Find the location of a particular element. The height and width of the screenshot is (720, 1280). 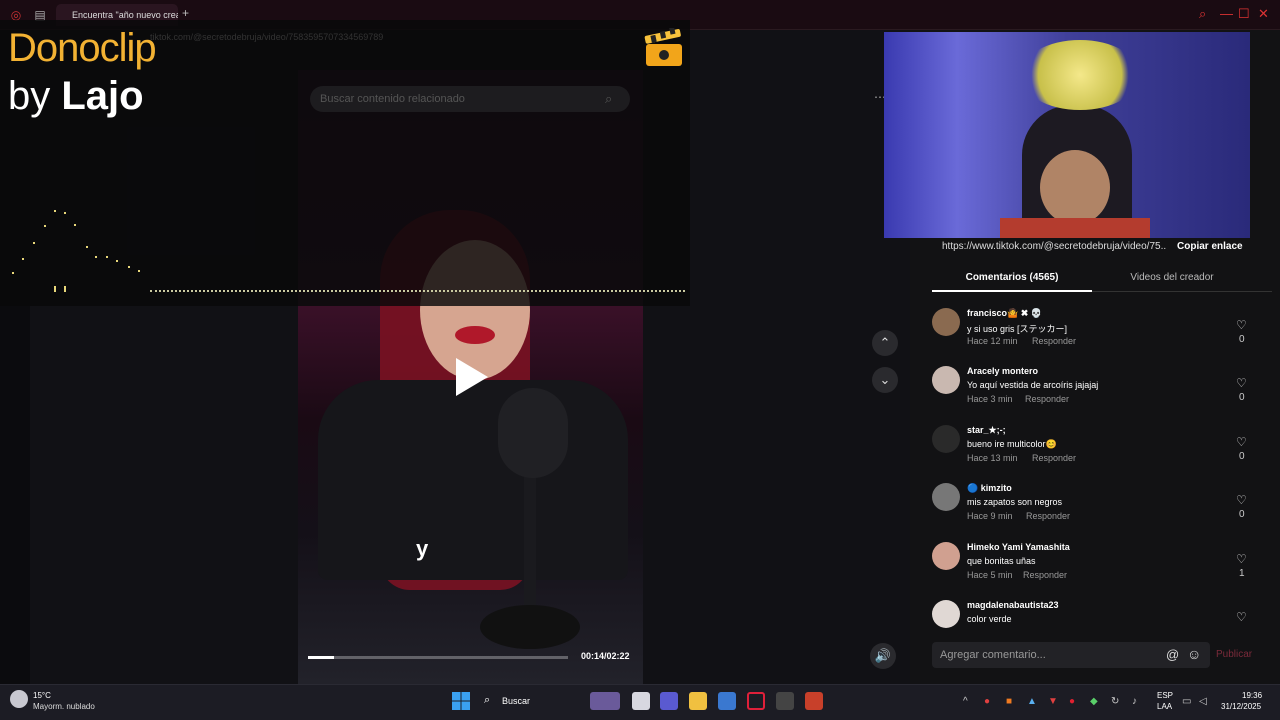

taskbar-search-icon: ⌕ is located at coordinates (487, 700).